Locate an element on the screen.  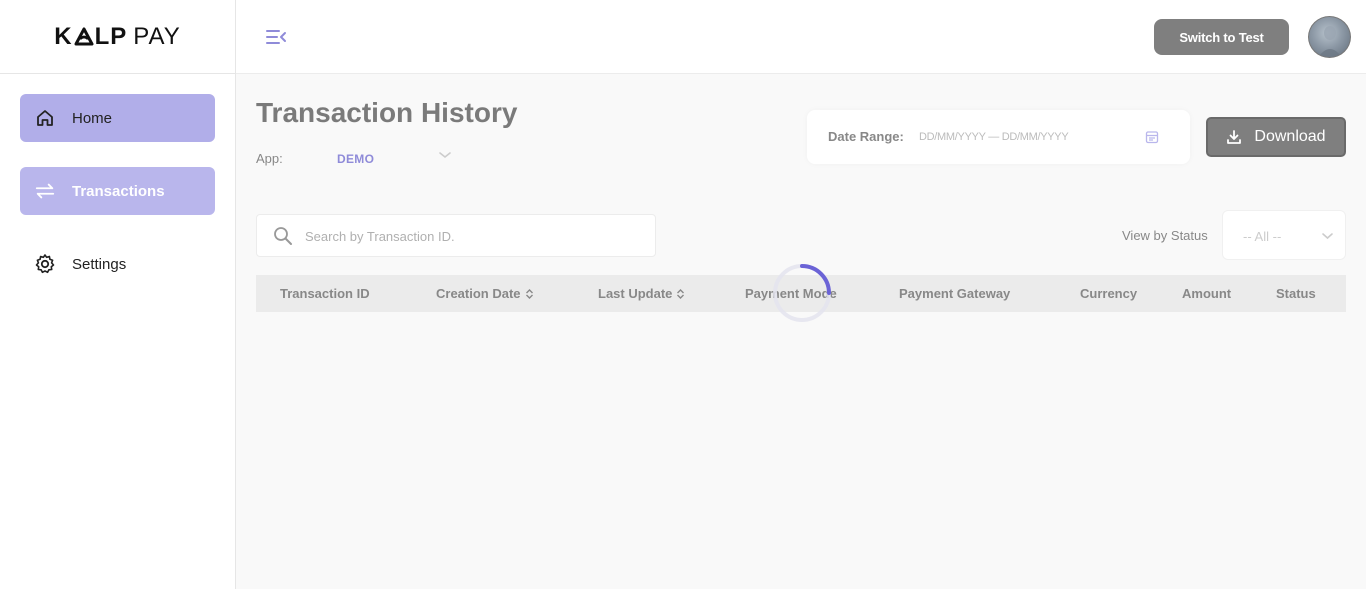
sidebar-item-transactions: Transactions is located at coordinates (117, 191).